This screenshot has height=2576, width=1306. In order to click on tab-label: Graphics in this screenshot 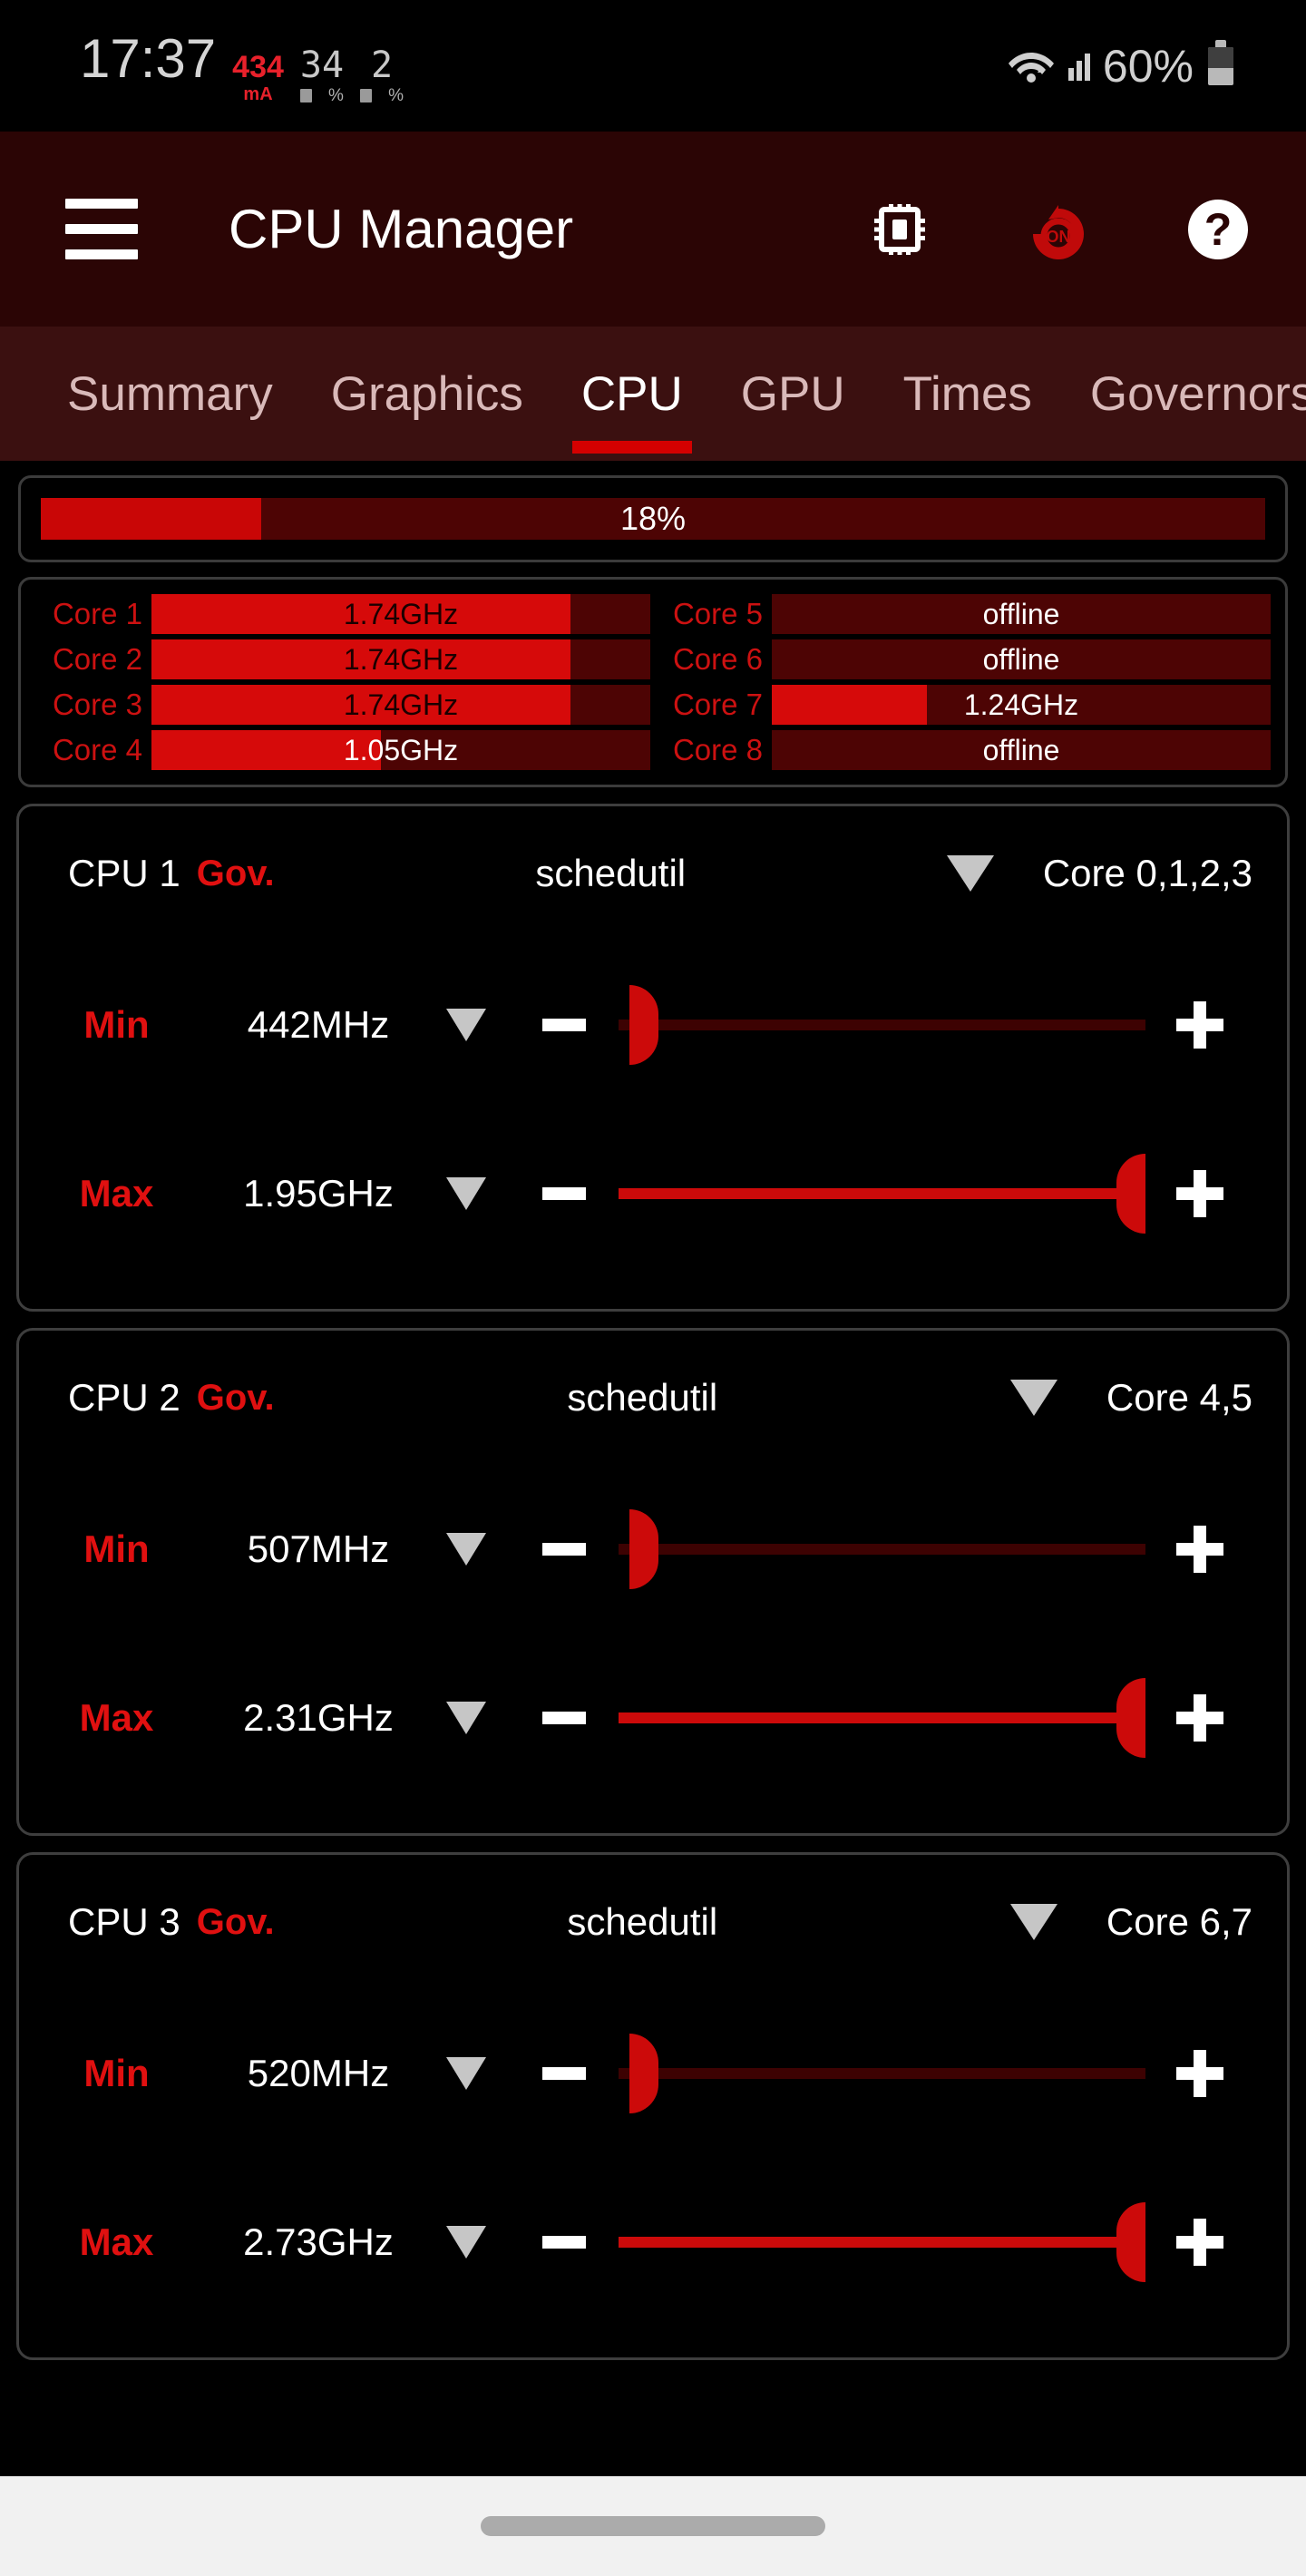, I will do `click(426, 393)`.